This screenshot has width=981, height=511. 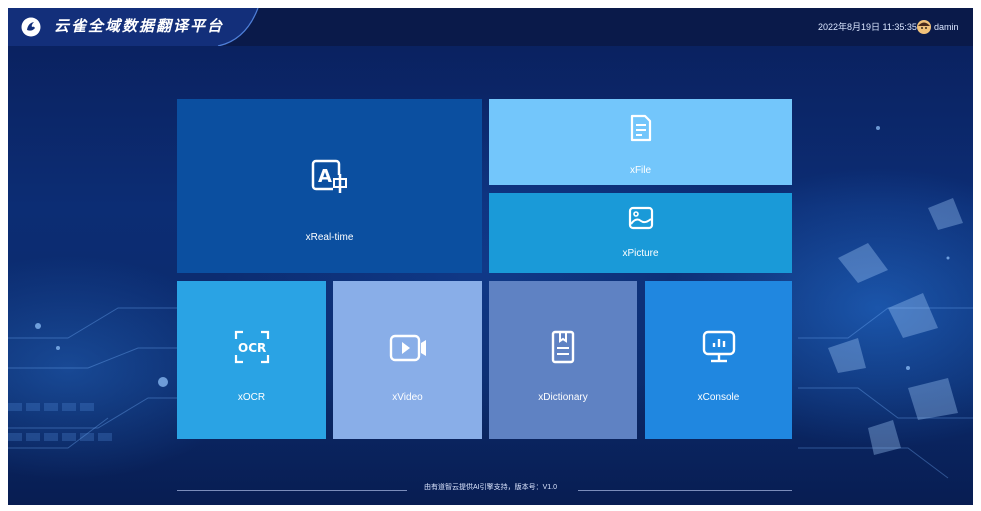 I want to click on monitor-chart-icon, so click(x=718, y=346).